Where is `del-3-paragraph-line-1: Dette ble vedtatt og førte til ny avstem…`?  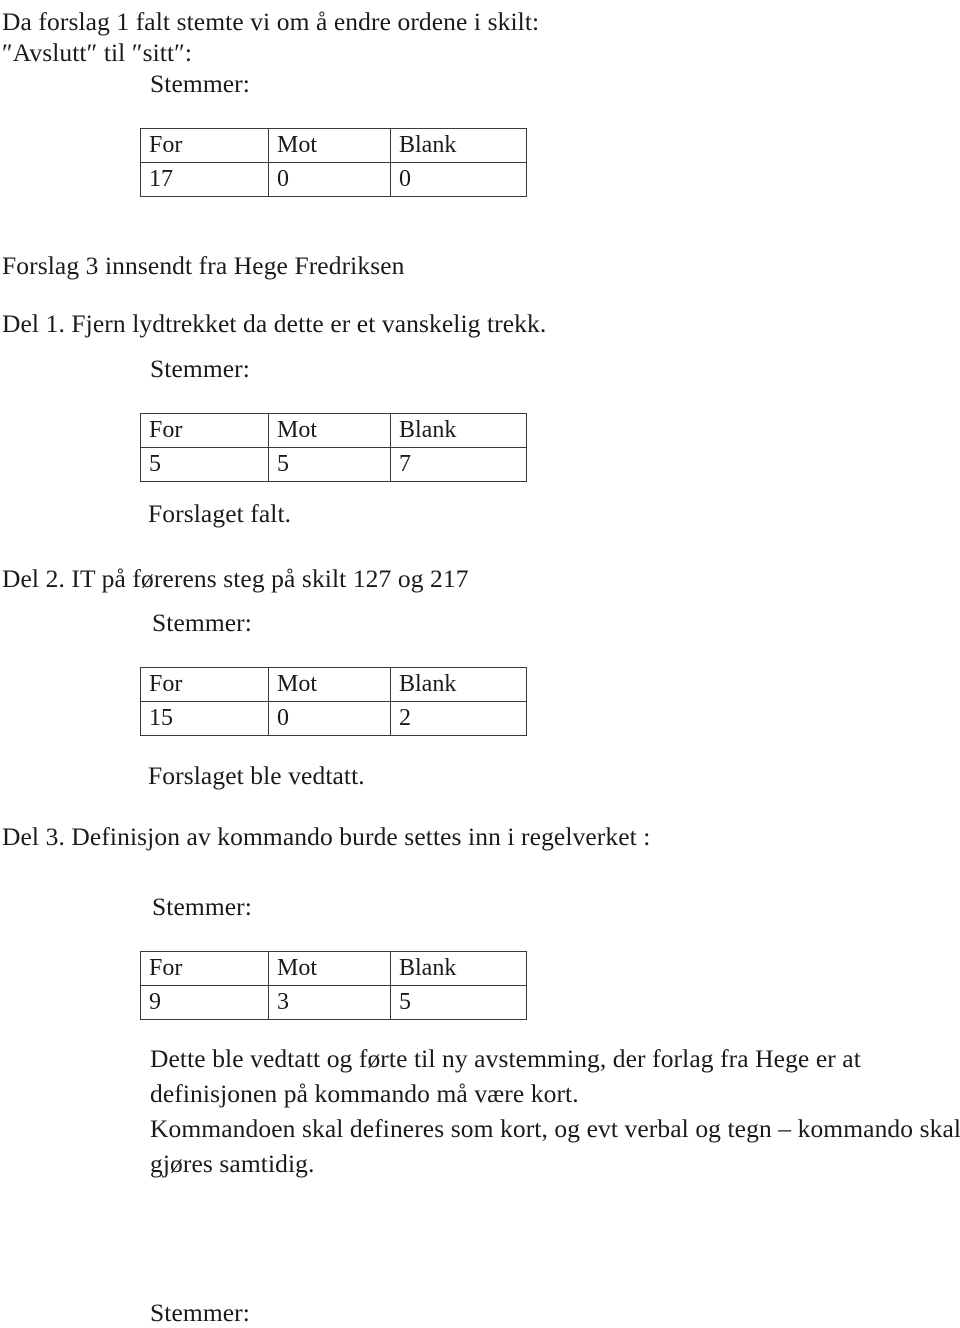
del-3-paragraph-line-1: Dette ble vedtatt og førte til ny avstem… is located at coordinates (505, 1058).